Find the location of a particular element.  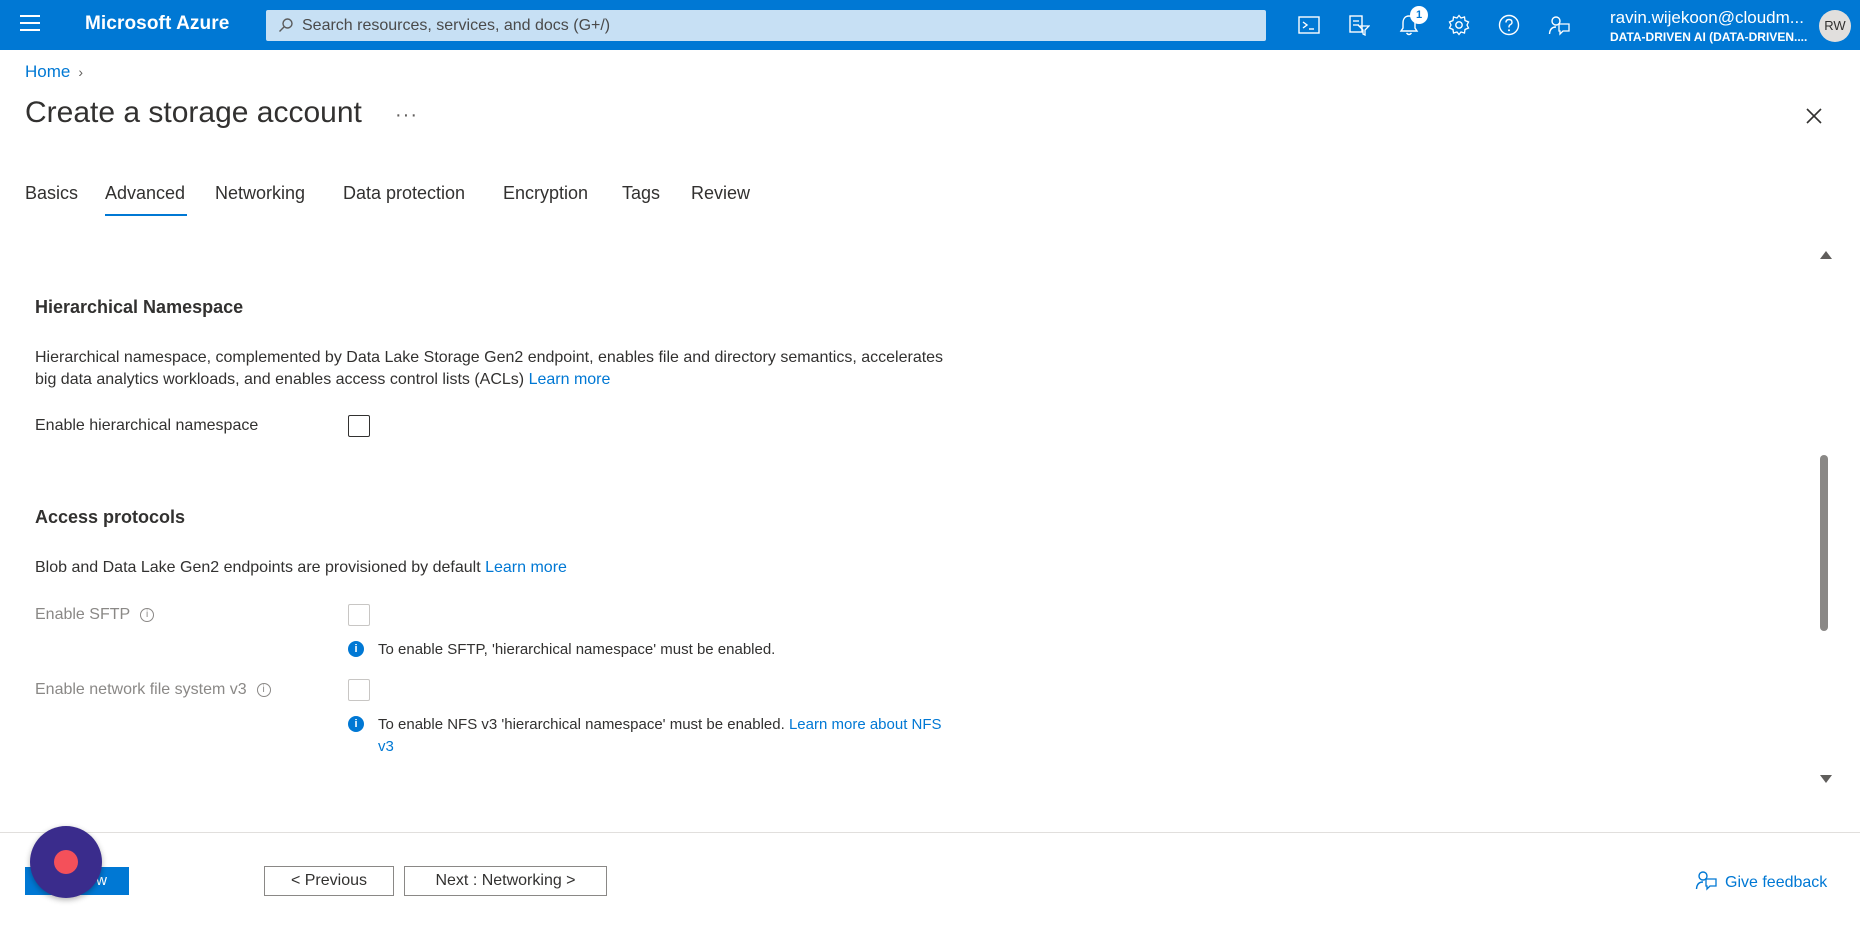

record-dot-icon is located at coordinates (66, 862).